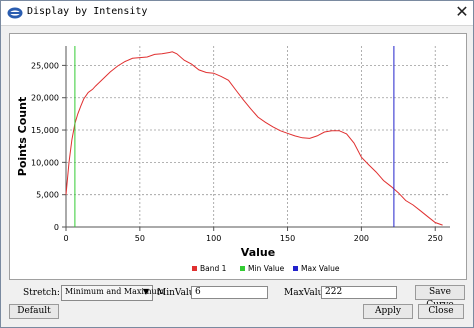  I want to click on close-button: Close, so click(441, 311).